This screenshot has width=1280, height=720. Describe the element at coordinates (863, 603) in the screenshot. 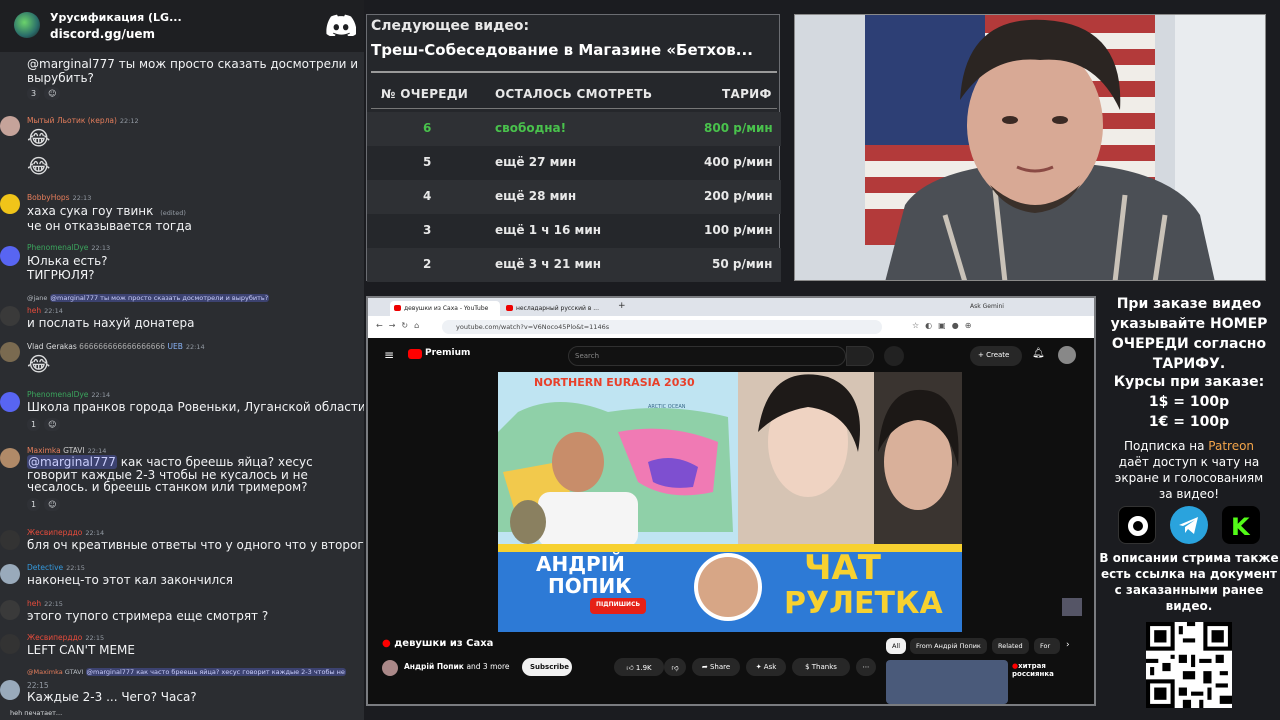

I see `video-roulette-word: РУЛЕТКА` at that location.